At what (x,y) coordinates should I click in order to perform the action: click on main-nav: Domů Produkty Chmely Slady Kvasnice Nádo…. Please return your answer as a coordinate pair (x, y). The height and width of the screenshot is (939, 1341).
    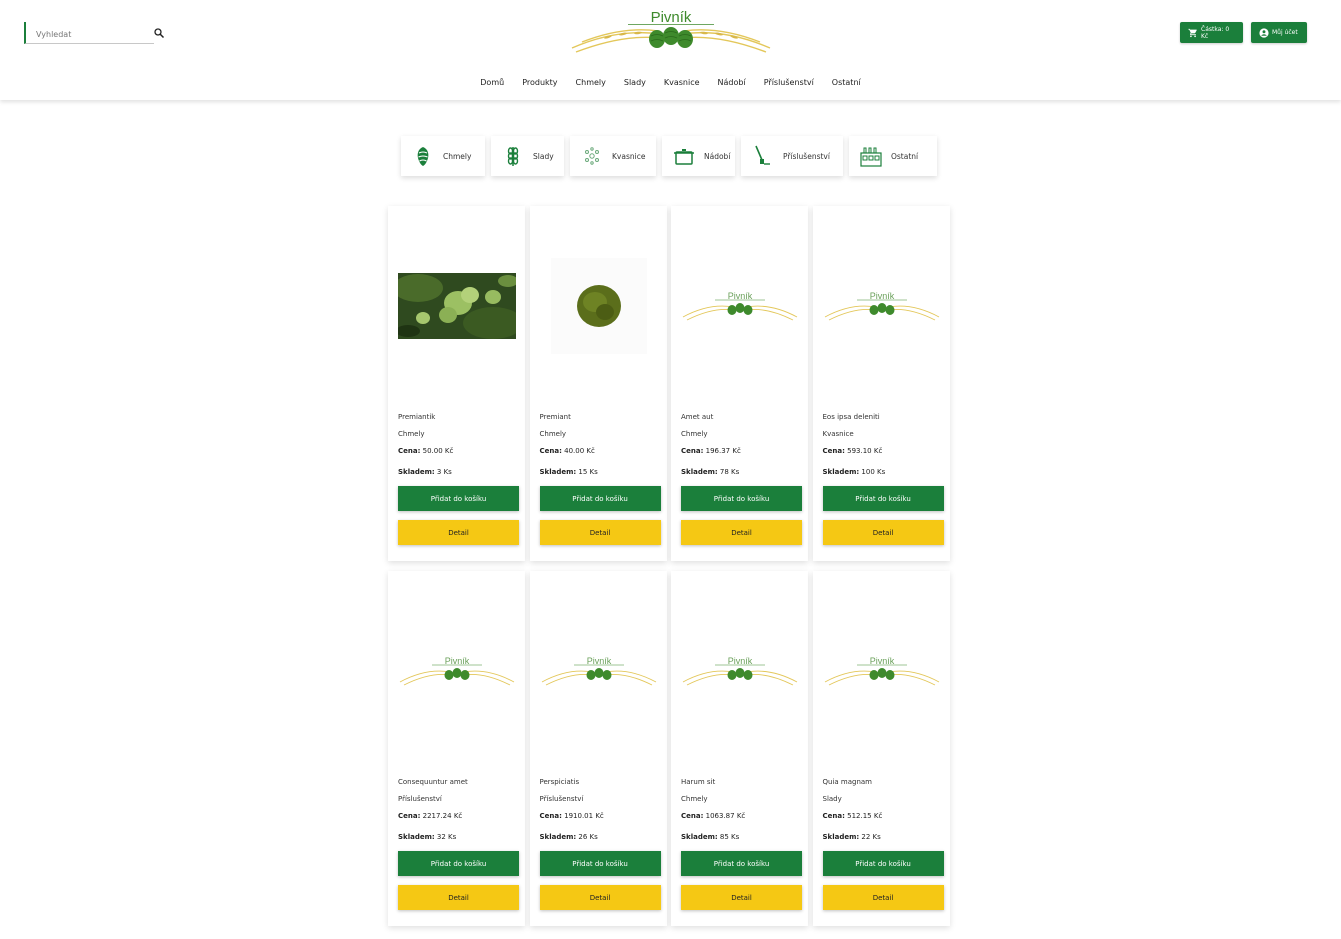
    Looking at the image, I should click on (670, 82).